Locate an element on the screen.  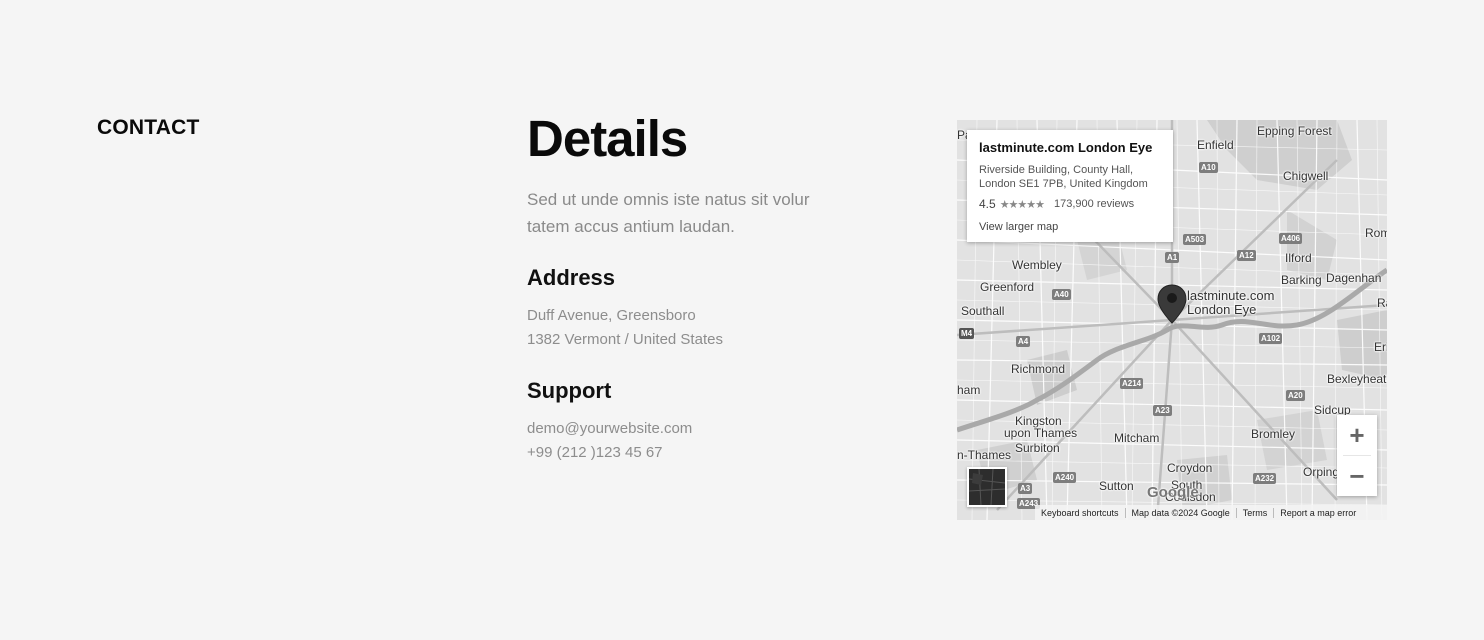
road-shield: A102 is located at coordinates (1271, 338).